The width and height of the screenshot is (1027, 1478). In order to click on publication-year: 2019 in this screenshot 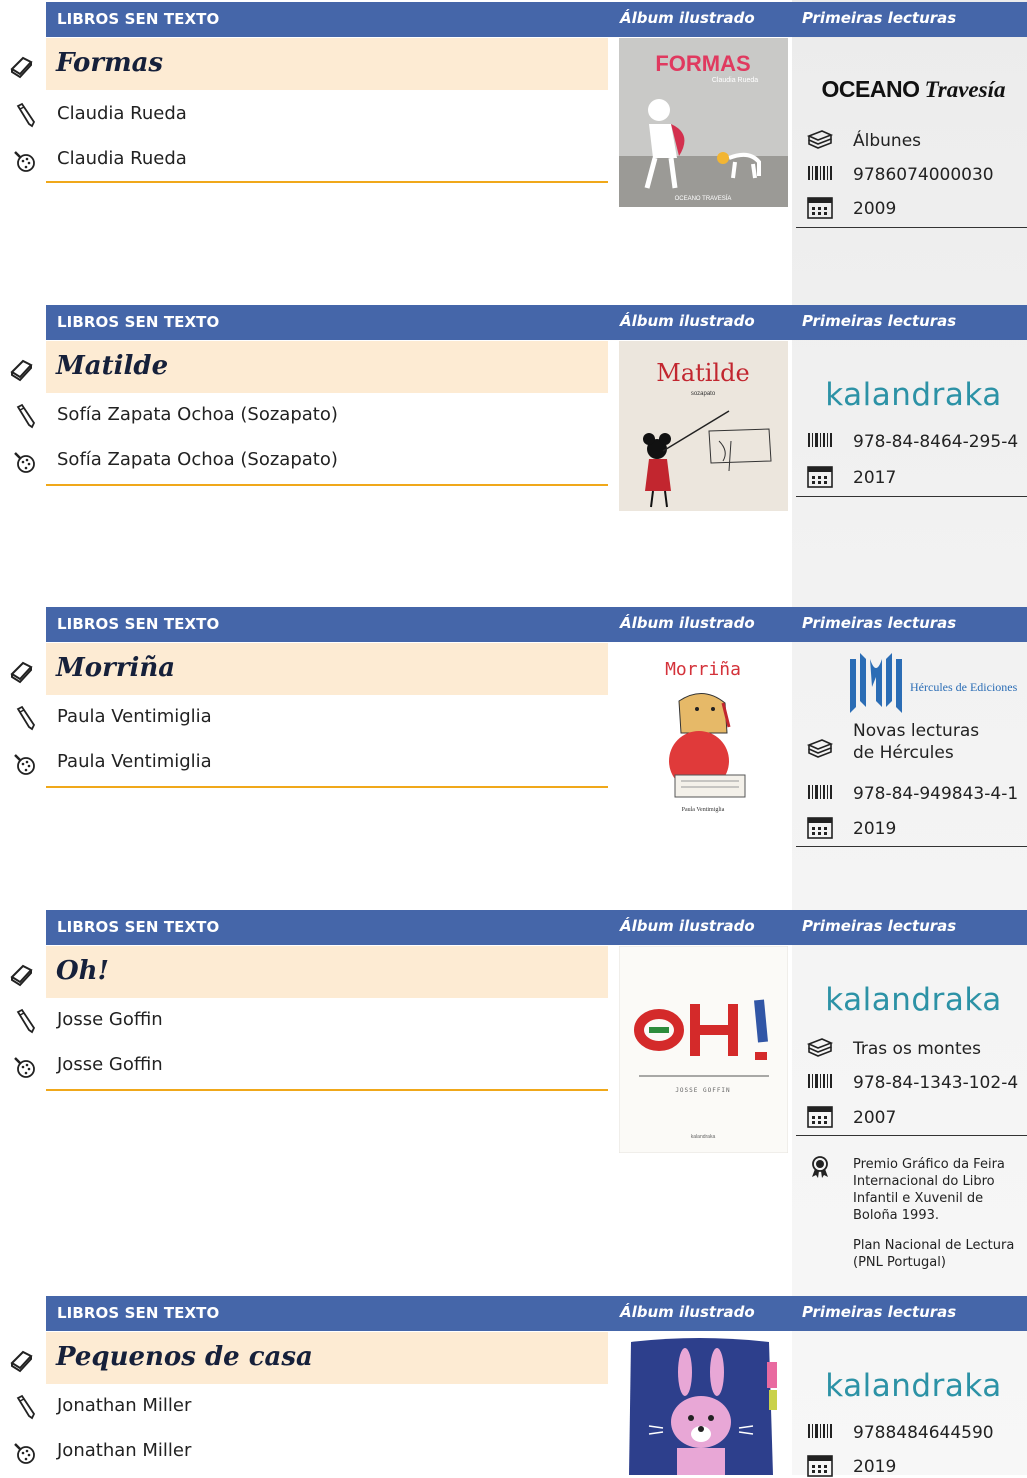, I will do `click(875, 829)`.